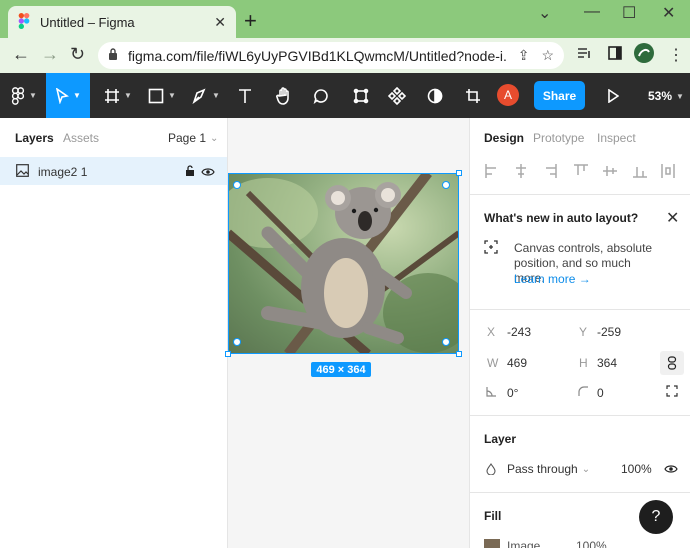 Image resolution: width=690 pixels, height=548 pixels. I want to click on tab-inspect: Inspect, so click(616, 138).